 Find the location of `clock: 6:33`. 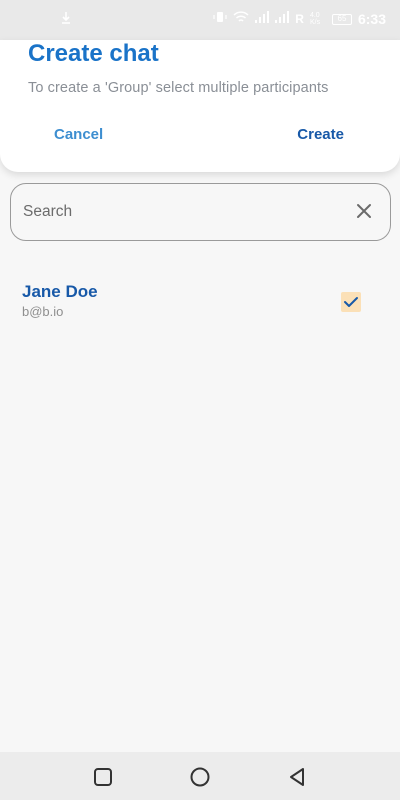

clock: 6:33 is located at coordinates (371, 19).